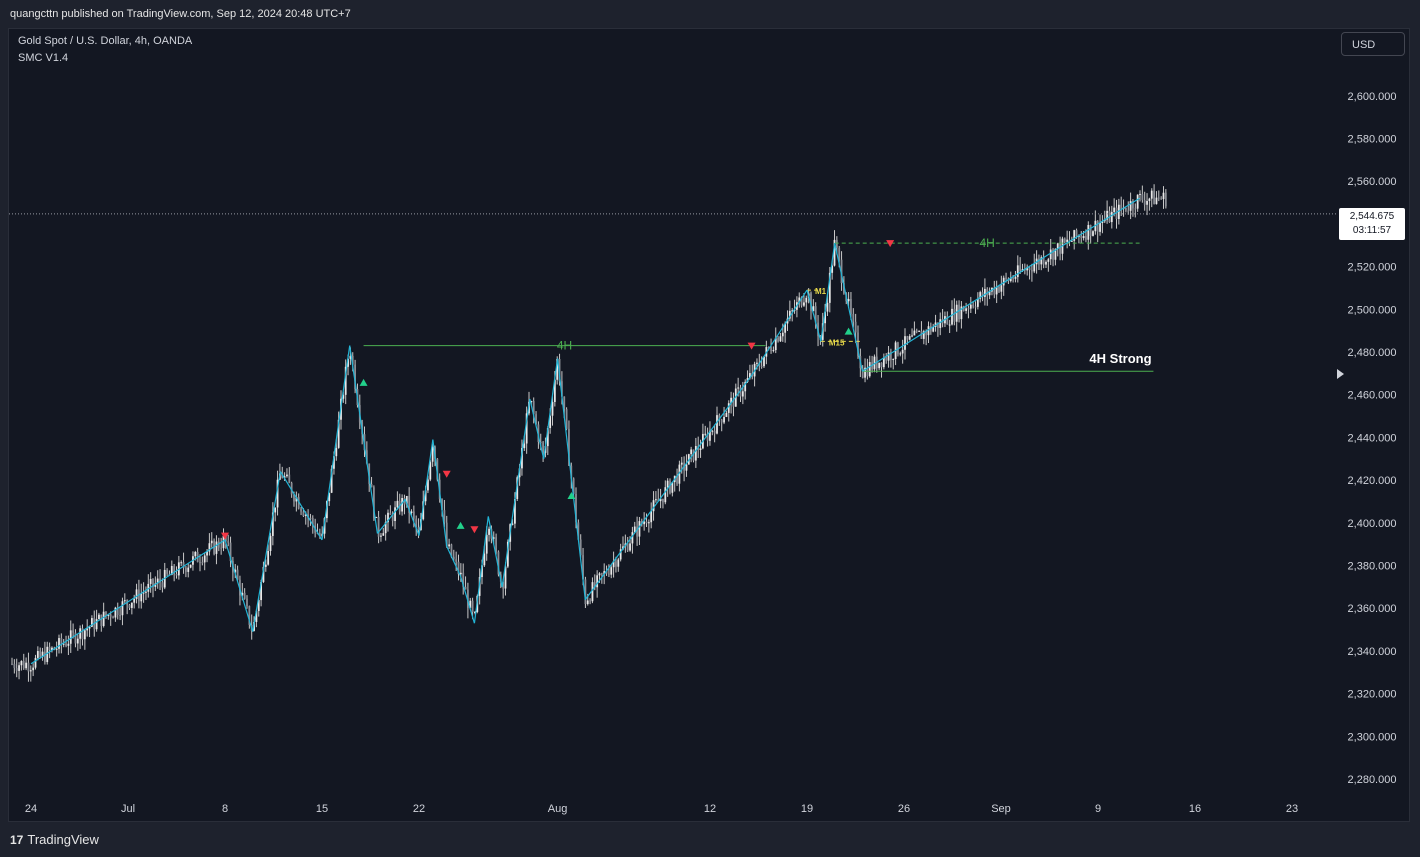 This screenshot has width=1420, height=857. What do you see at coordinates (710, 809) in the screenshot?
I see `x-tick-label: 12` at bounding box center [710, 809].